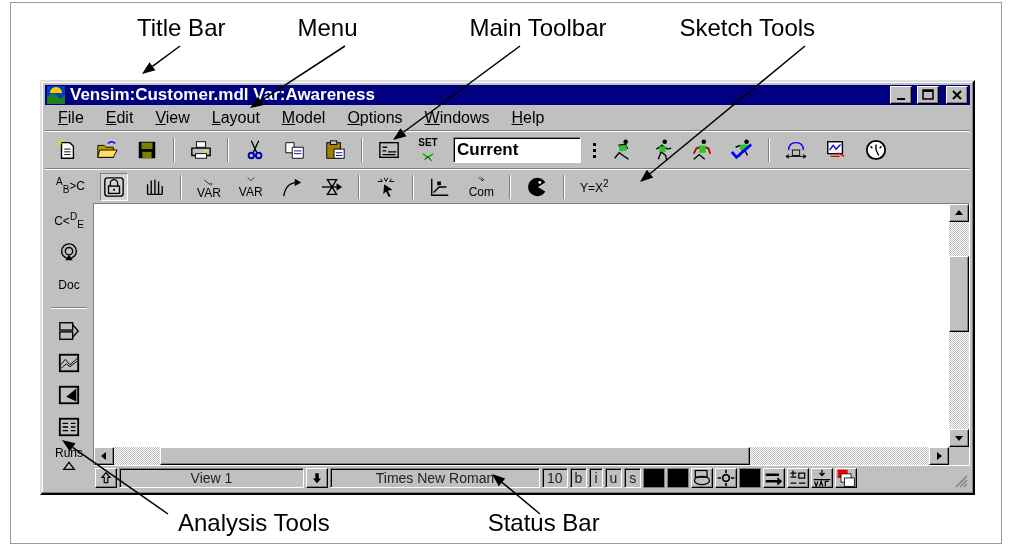  Describe the element at coordinates (327, 28) in the screenshot. I see `callout-label: Menu` at that location.